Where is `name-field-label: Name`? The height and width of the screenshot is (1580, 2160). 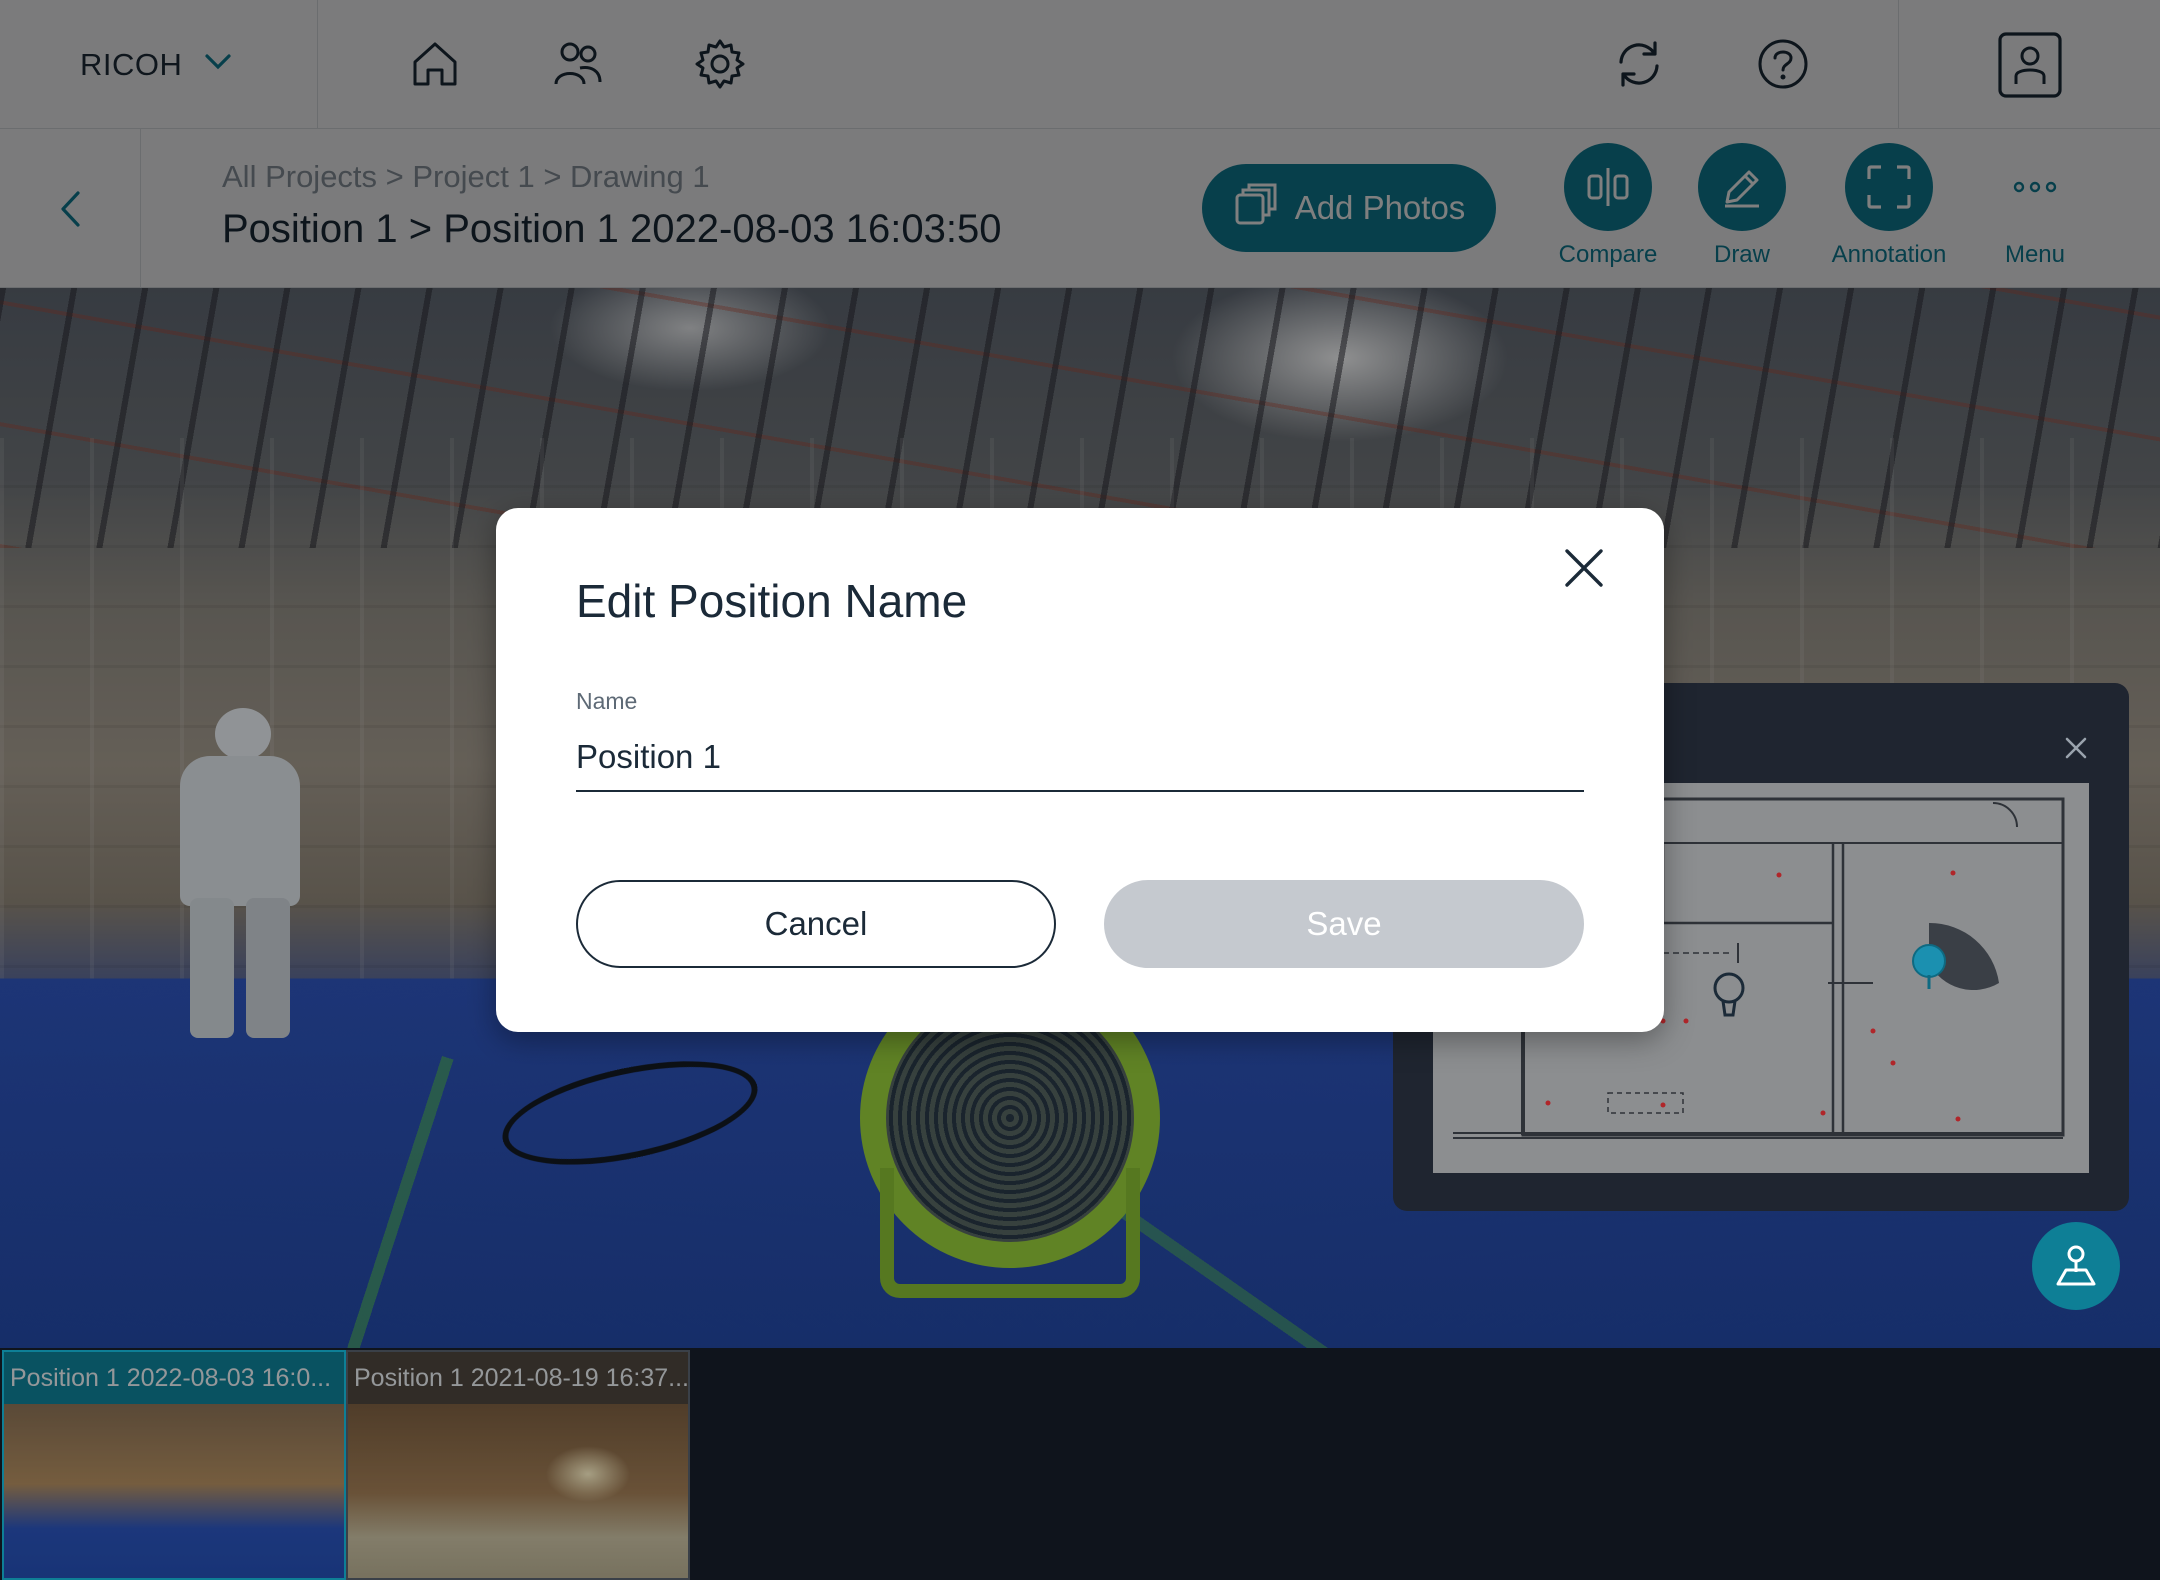 name-field-label: Name is located at coordinates (607, 701).